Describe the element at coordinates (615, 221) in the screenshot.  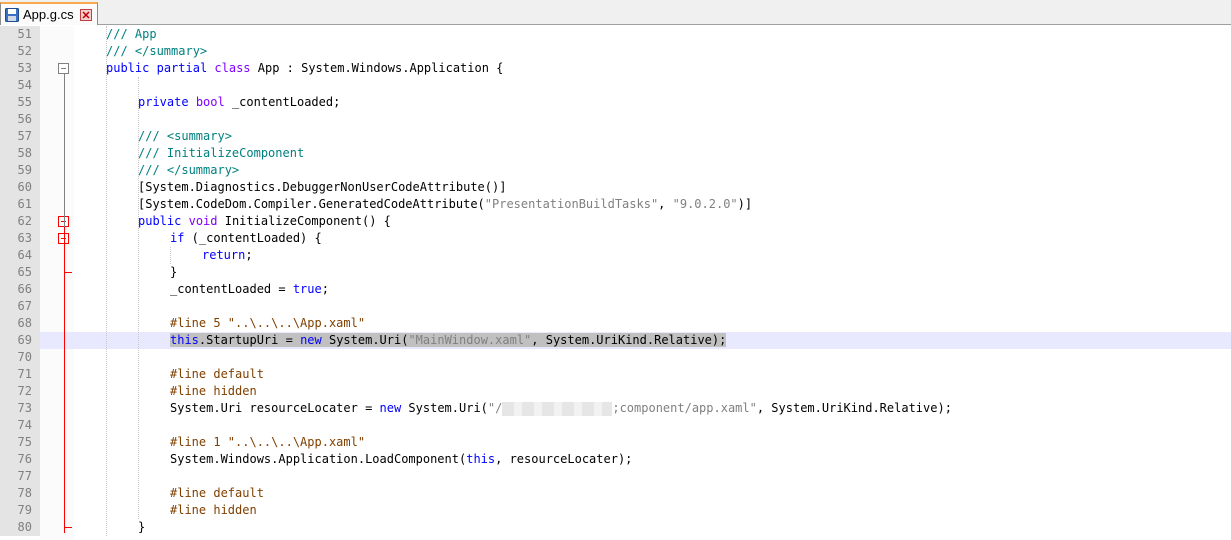
I see `code-line: 62 public void InitializeComponent() {` at that location.